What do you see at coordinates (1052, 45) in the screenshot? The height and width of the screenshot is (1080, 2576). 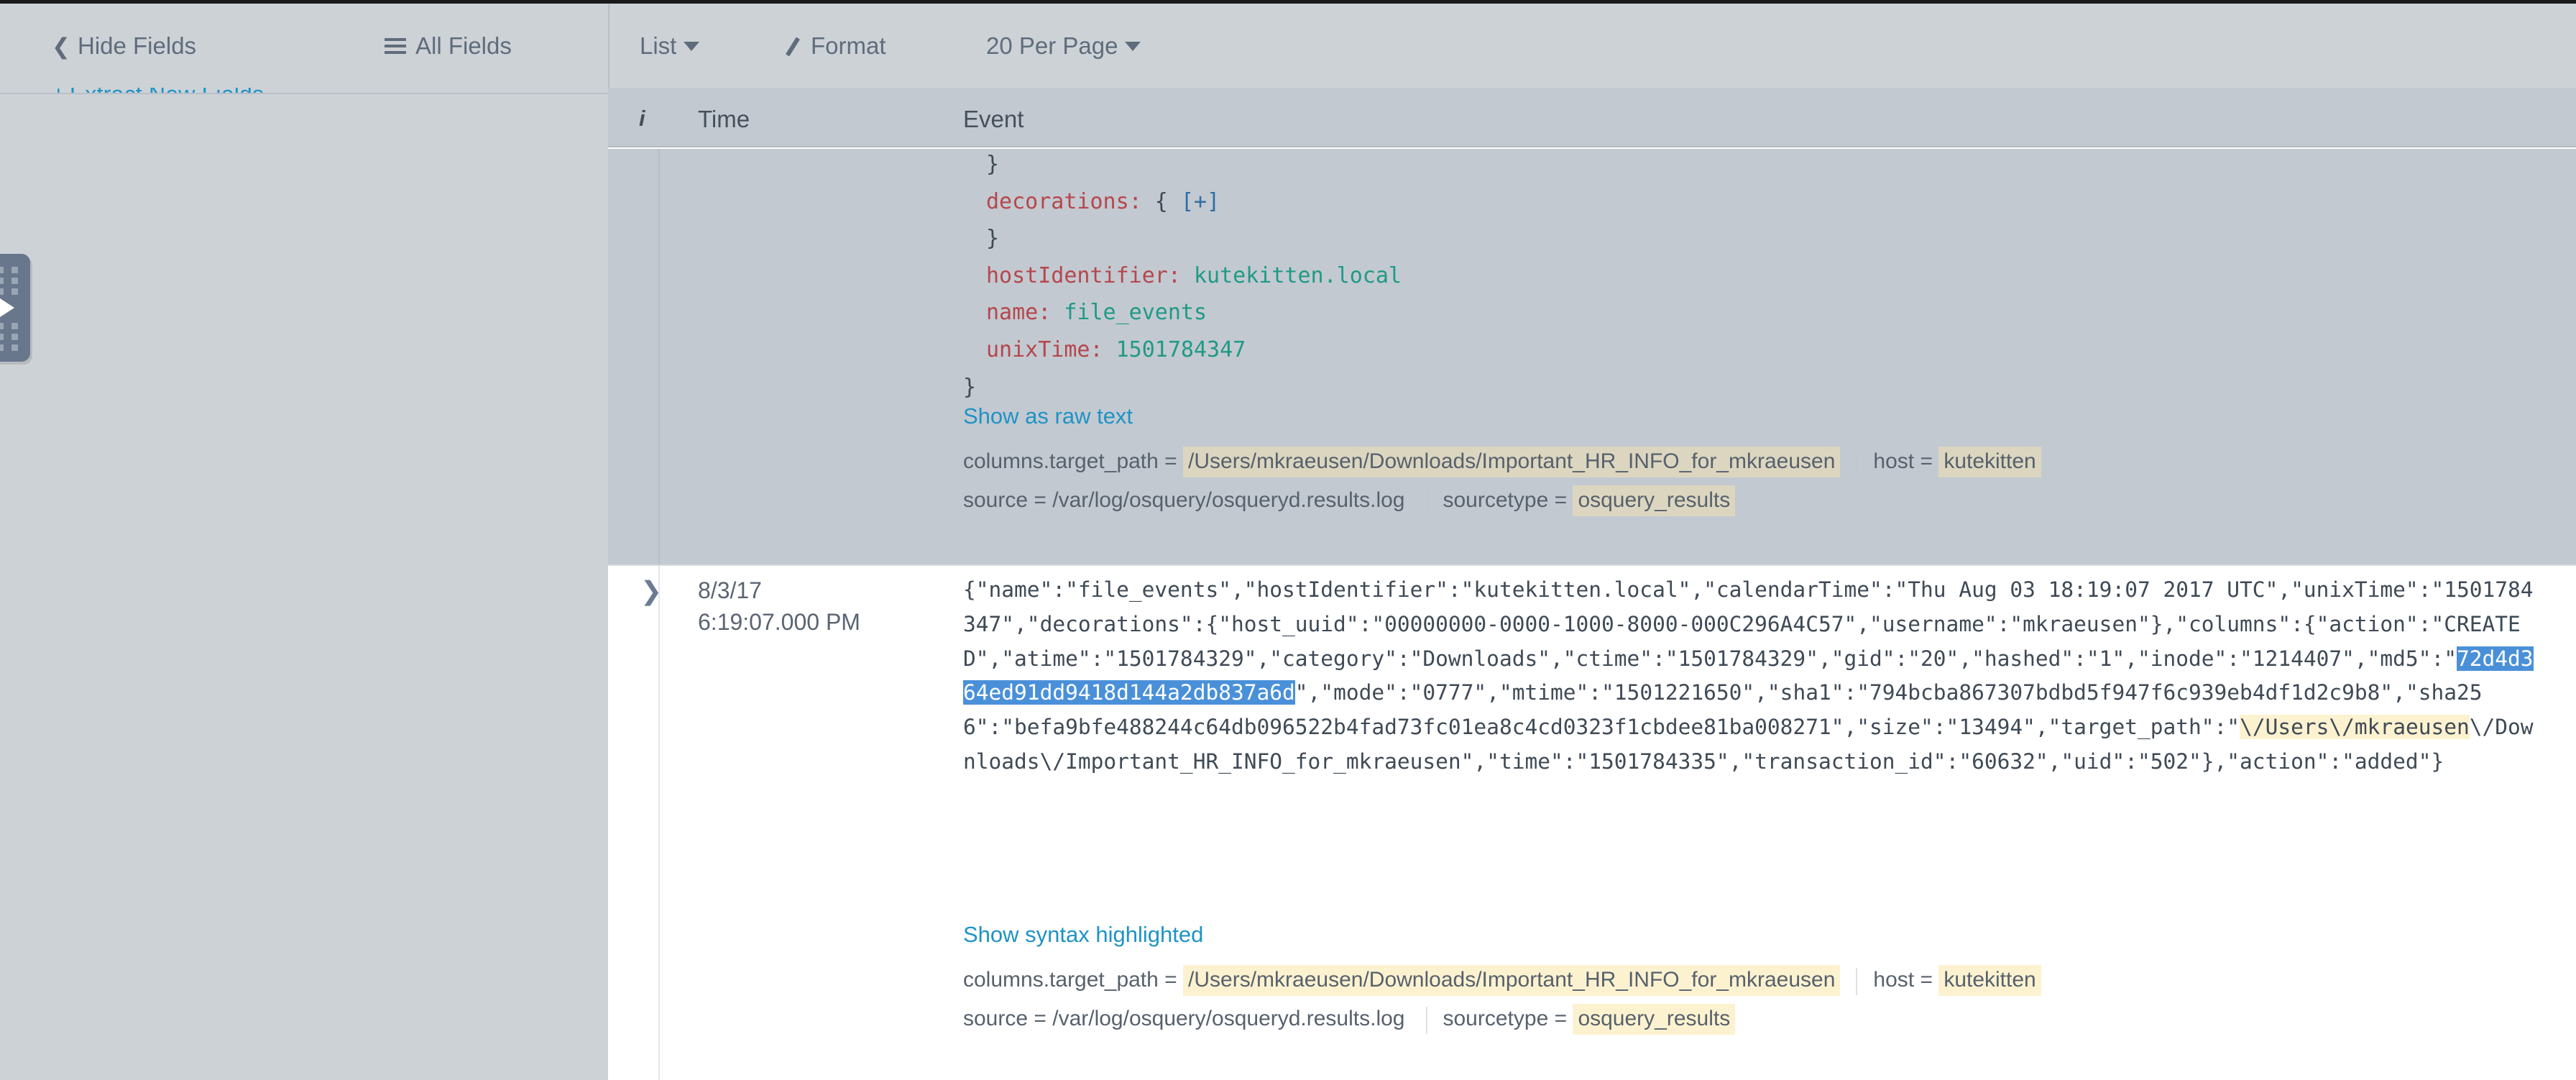 I see `per-page-label: 20 Per Page` at bounding box center [1052, 45].